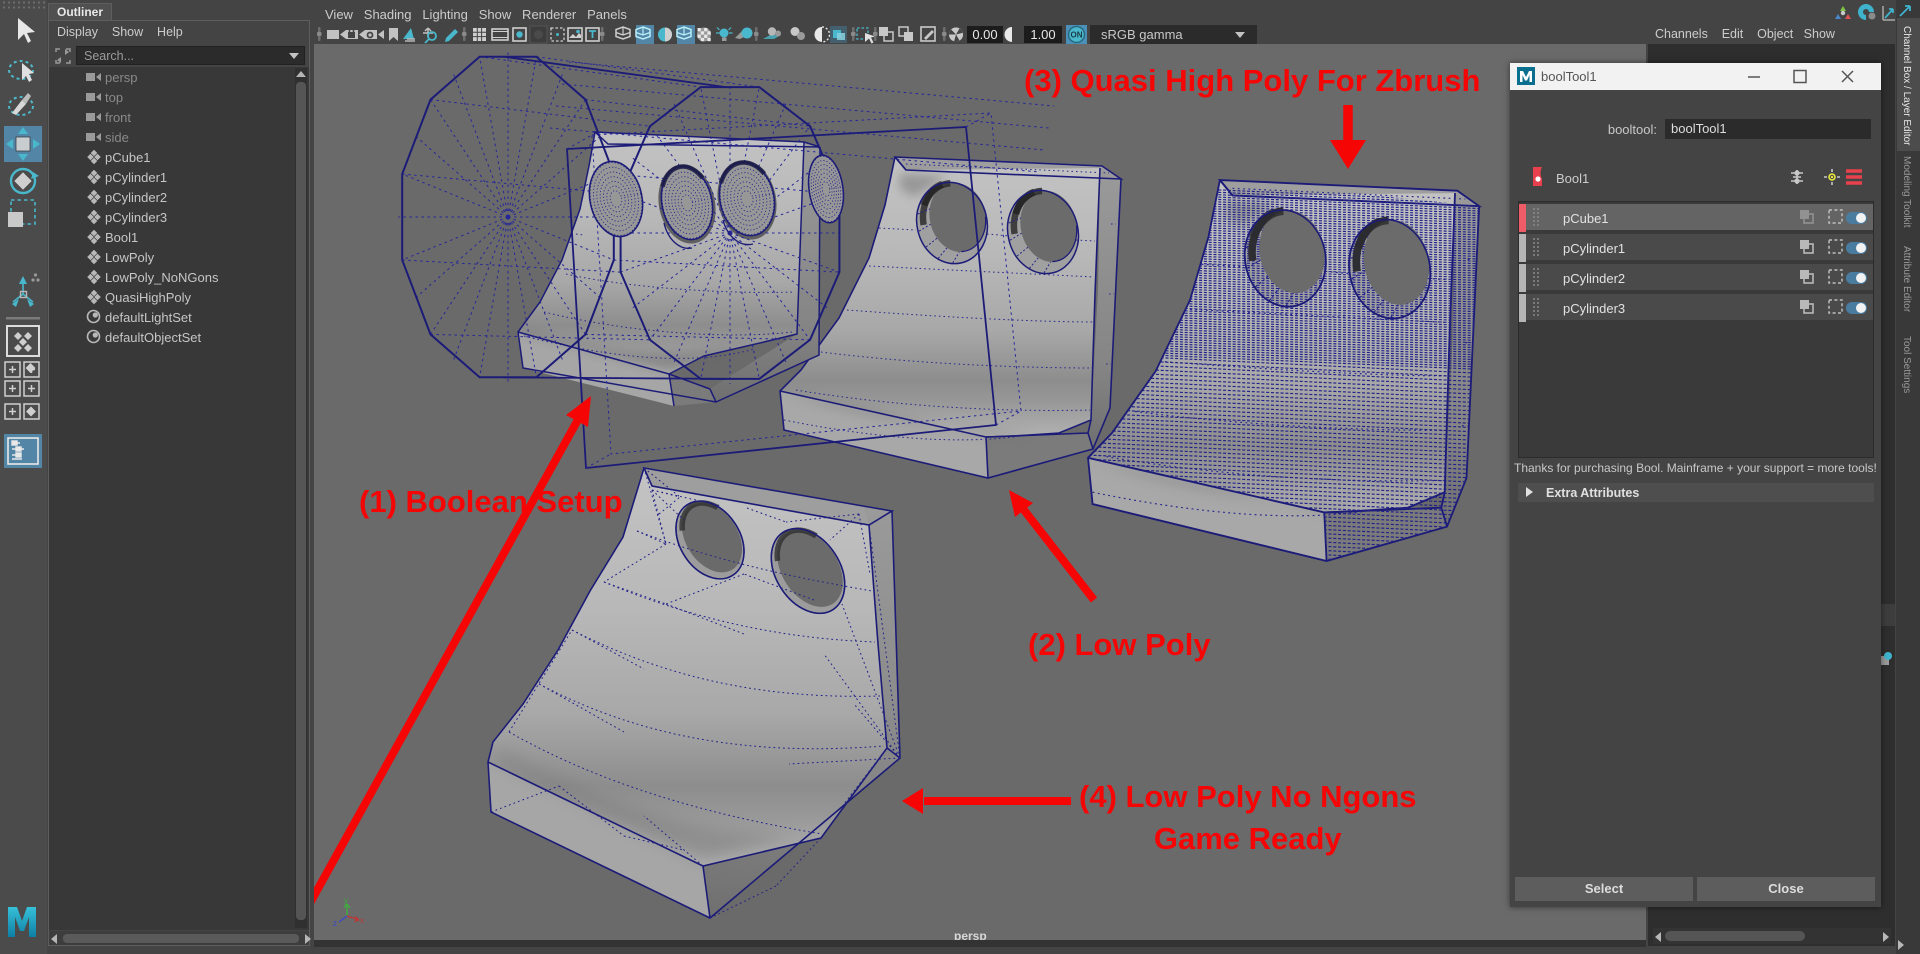  What do you see at coordinates (1077, 35) in the screenshot?
I see `svg-text: ON` at bounding box center [1077, 35].